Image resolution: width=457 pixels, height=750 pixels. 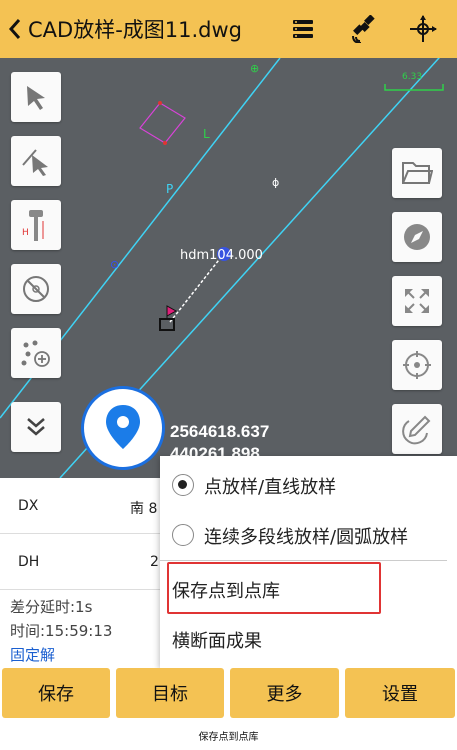 I want to click on no-snap-button, so click(x=36, y=289).